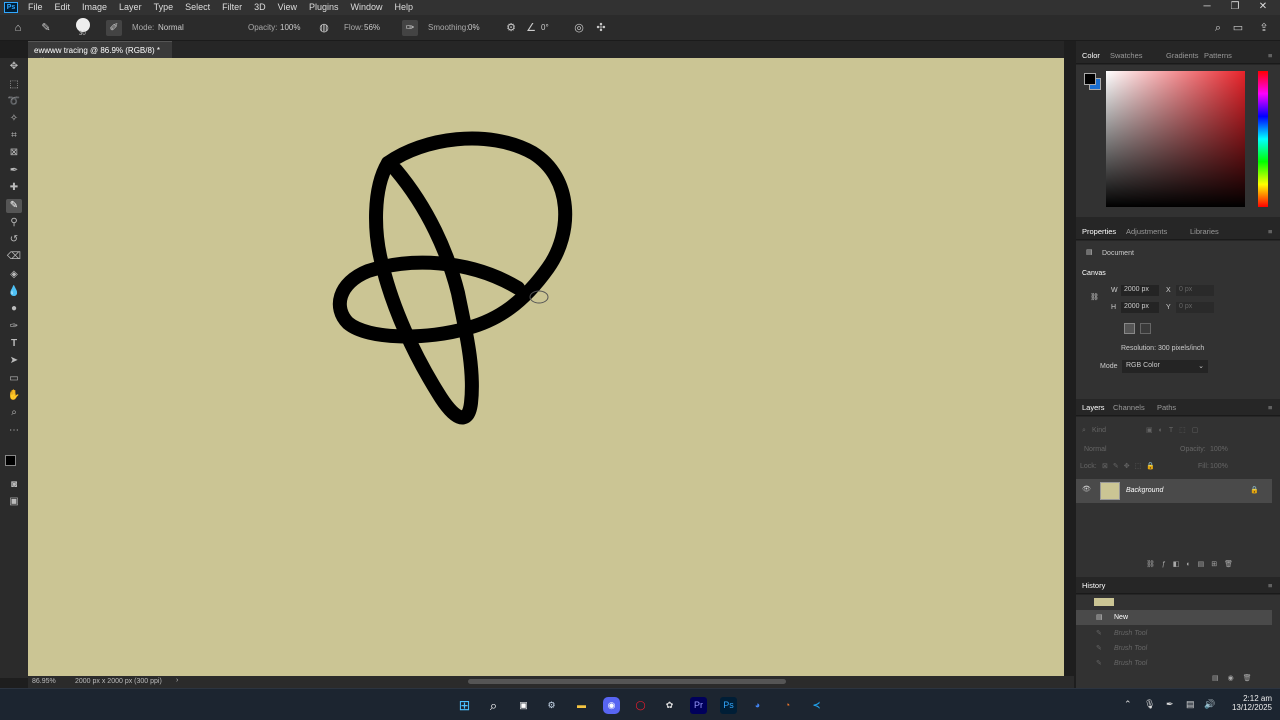 This screenshot has width=1280, height=720. I want to click on layer-row-background: 👁 Background 🔒, so click(1174, 491).